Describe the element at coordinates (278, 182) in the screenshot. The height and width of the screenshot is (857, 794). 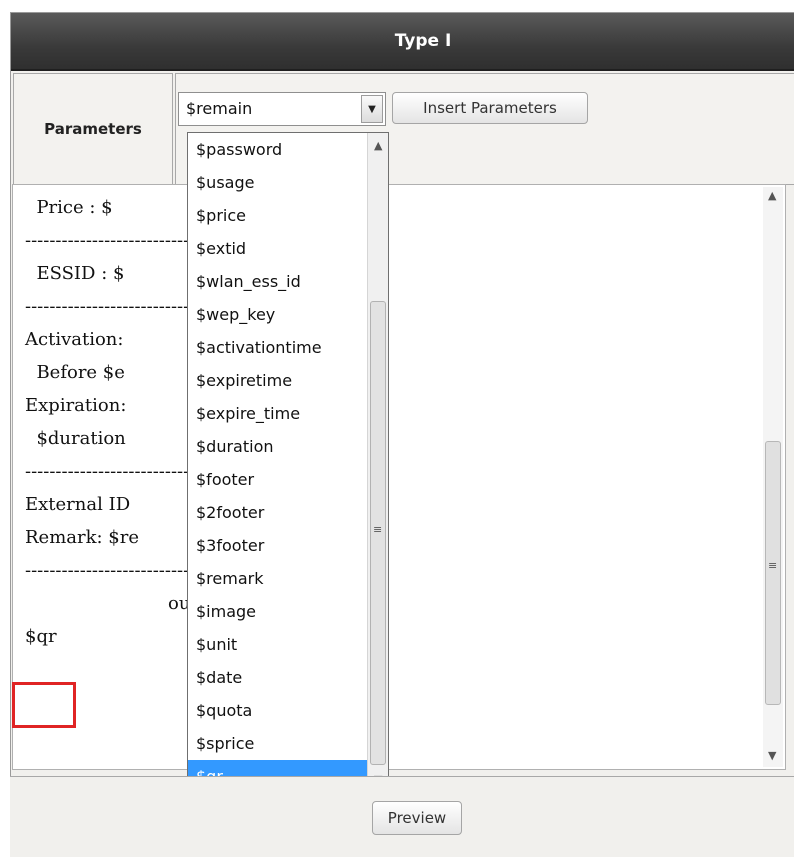
I see `dropdown-option: $usage` at that location.